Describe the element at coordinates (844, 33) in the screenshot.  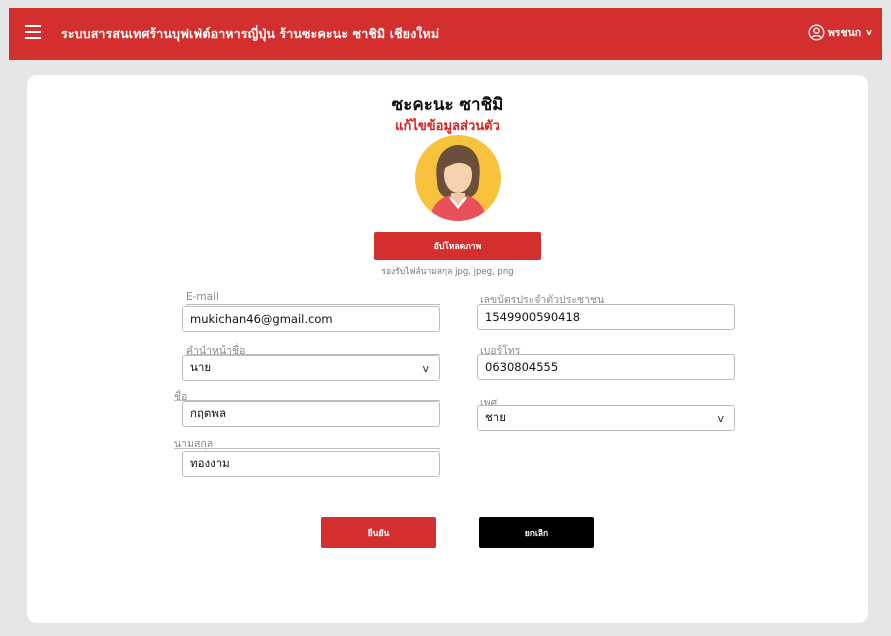
I see `user-name: พรชนก` at that location.